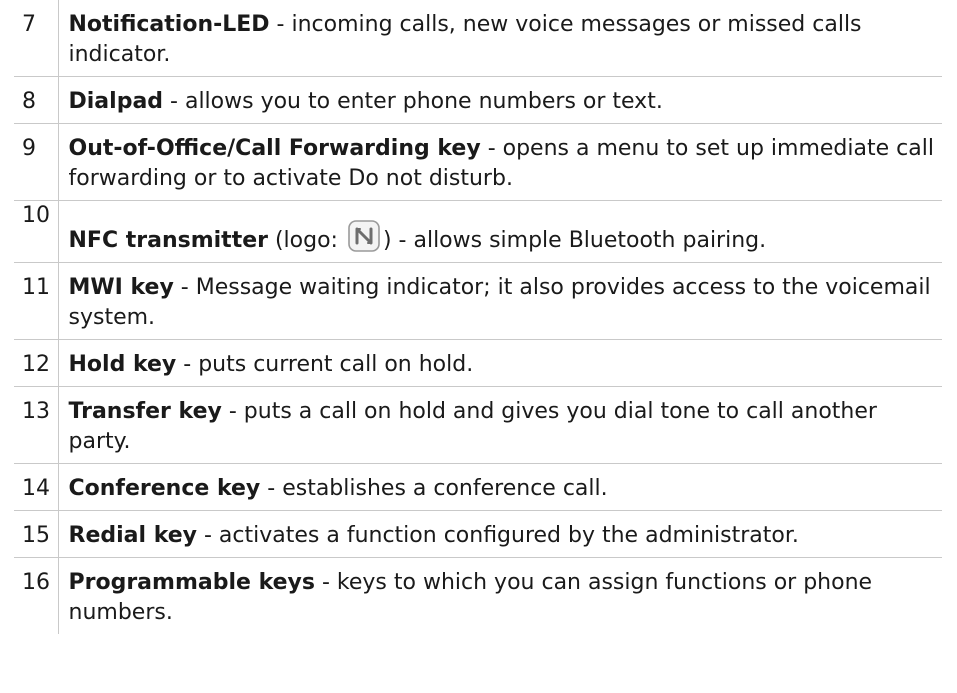  What do you see at coordinates (306, 240) in the screenshot?
I see `row-text-pre: (logo:` at bounding box center [306, 240].